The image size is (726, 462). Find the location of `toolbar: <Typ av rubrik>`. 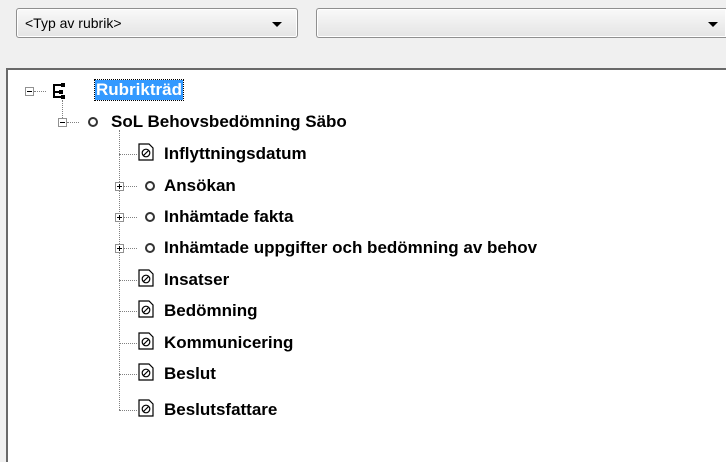

toolbar: <Typ av rubrik> is located at coordinates (363, 31).